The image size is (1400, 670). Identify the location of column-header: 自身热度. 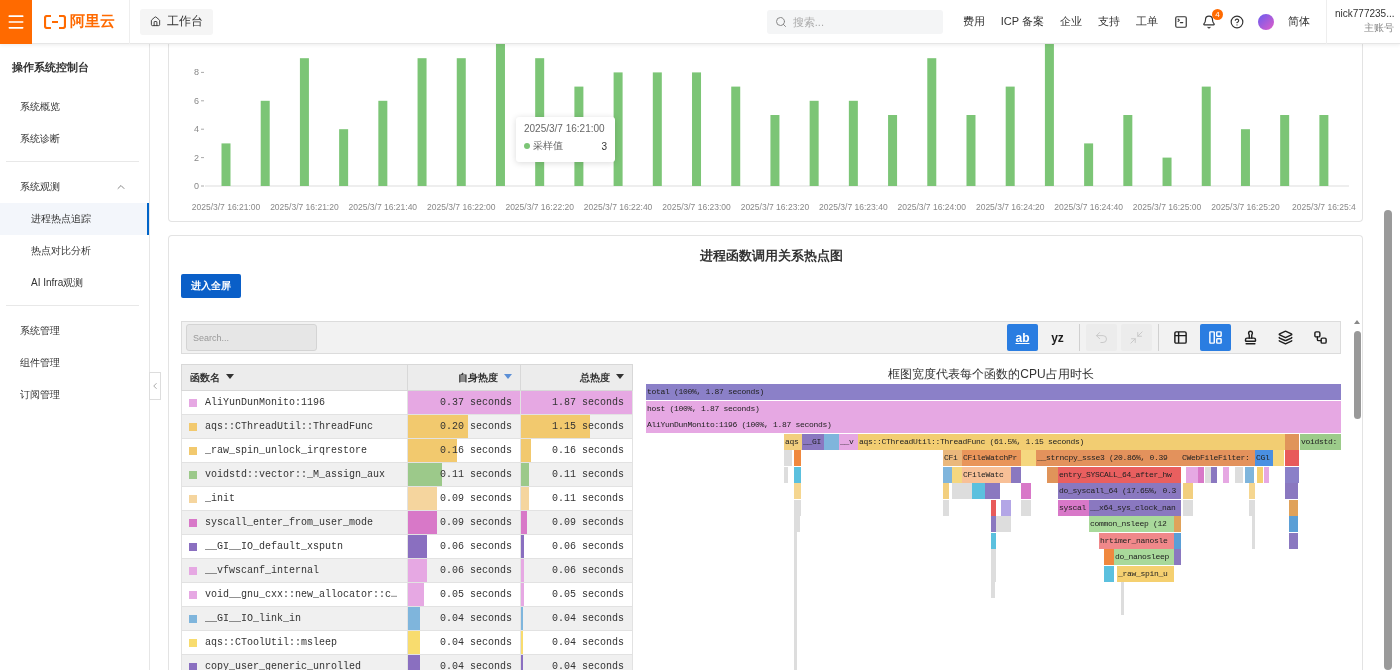
(464, 377).